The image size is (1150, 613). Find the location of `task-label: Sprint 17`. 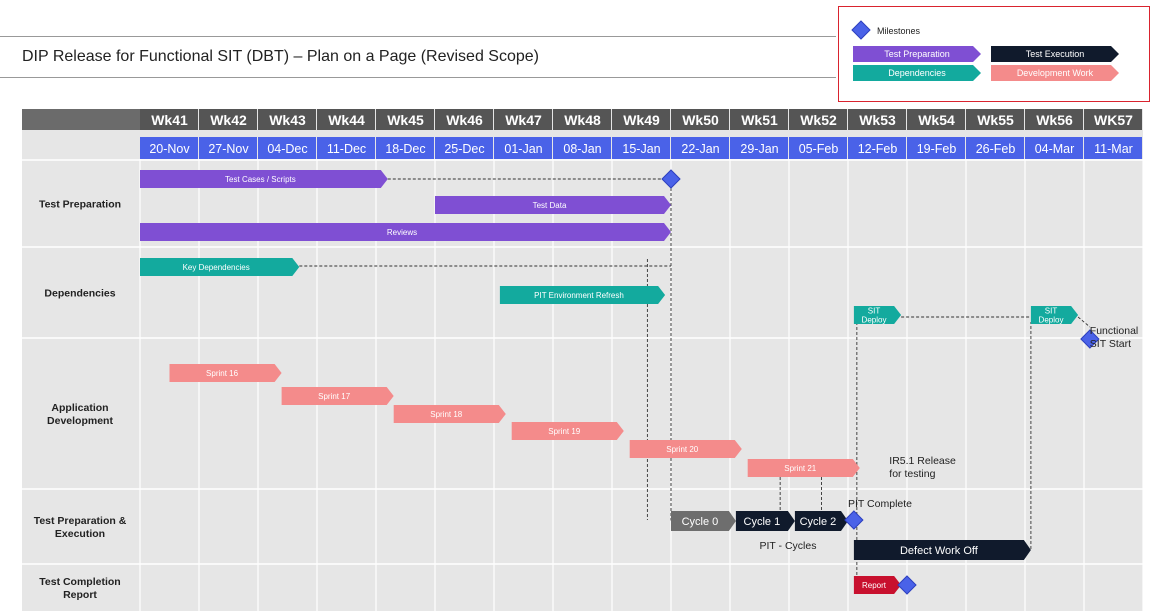

task-label: Sprint 17 is located at coordinates (334, 396).